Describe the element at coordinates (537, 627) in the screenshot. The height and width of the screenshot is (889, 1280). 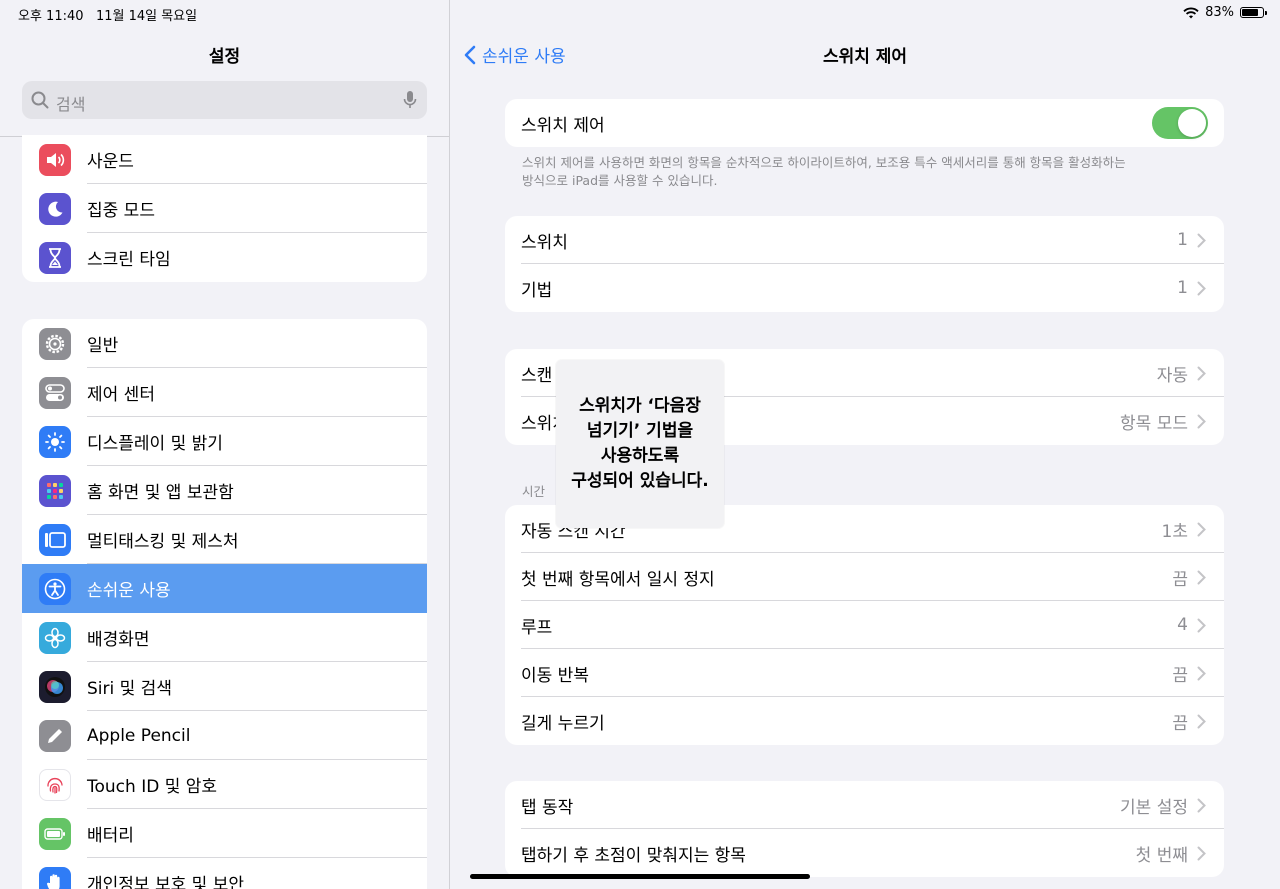
I see `row-label: 루프` at that location.